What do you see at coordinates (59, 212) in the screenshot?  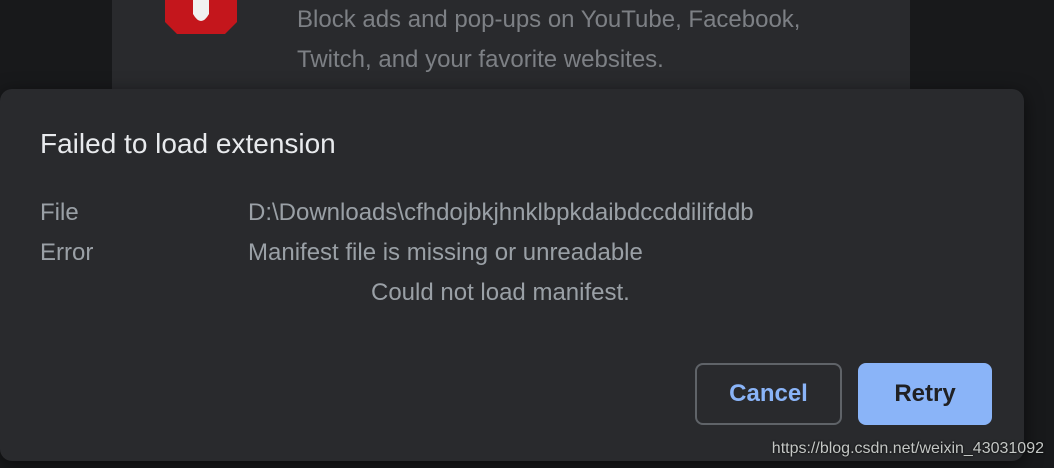 I see `file-label: File` at bounding box center [59, 212].